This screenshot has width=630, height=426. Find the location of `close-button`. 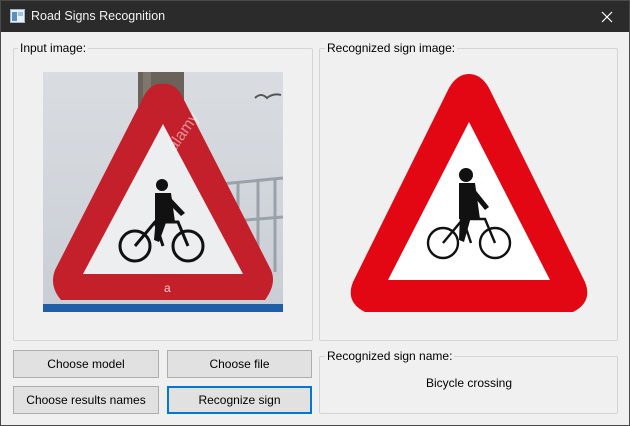

close-button is located at coordinates (607, 16).